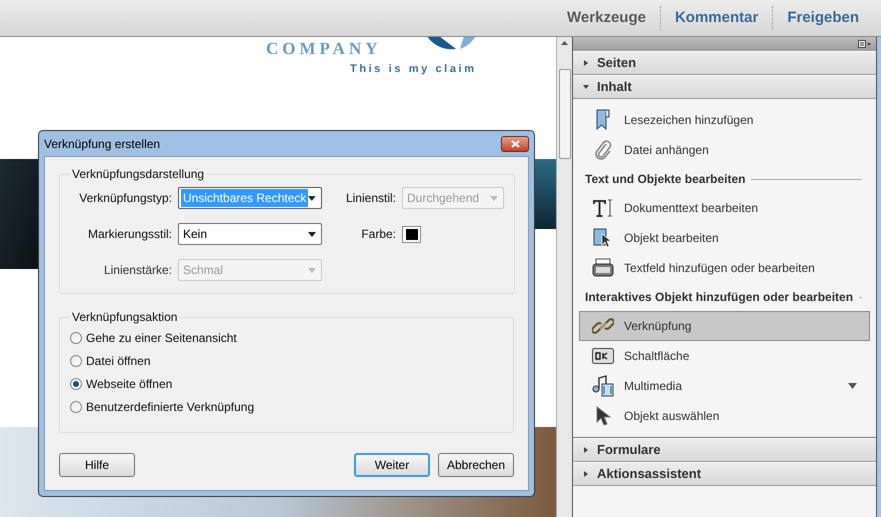 The width and height of the screenshot is (881, 517). What do you see at coordinates (125, 198) in the screenshot?
I see `field-label: Verknüpfungstyp:` at bounding box center [125, 198].